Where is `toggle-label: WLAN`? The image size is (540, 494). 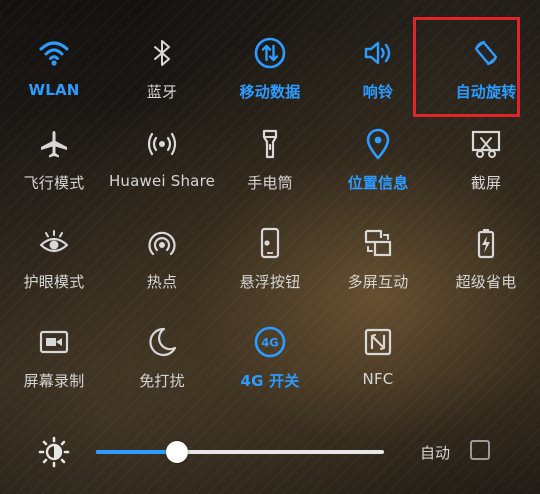 toggle-label: WLAN is located at coordinates (54, 90).